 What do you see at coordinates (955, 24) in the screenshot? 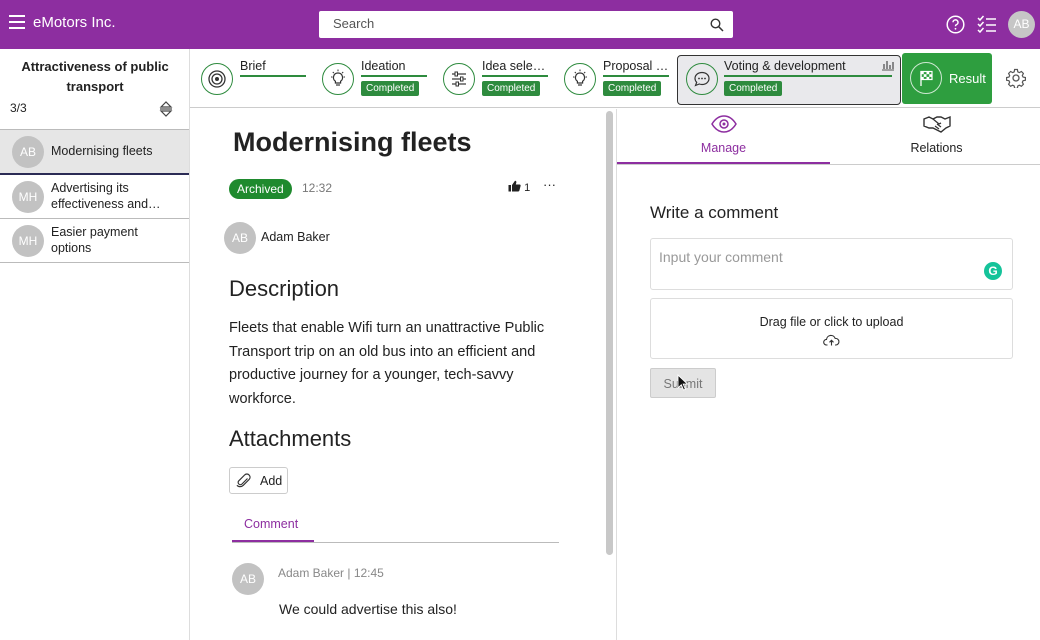
I see `help-icon` at bounding box center [955, 24].